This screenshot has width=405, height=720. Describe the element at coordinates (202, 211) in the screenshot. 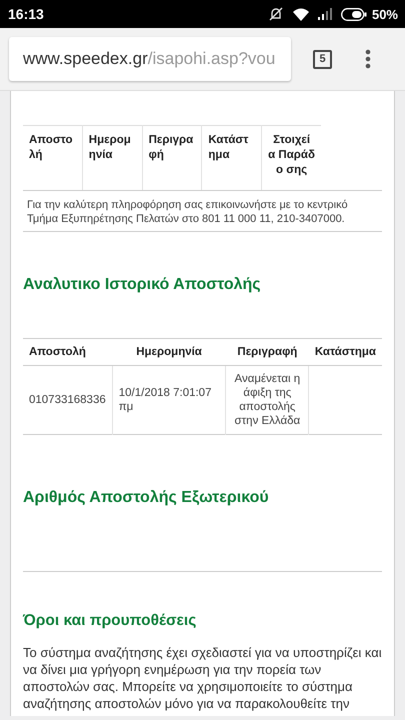

I see `contact-note: Για την καλύτερη πληροφόρηση σας επικοινωνήστε με το κεντρικό Τμήμα Εξυπηρέτησης Πελατών στο 801 11 000 11, 210-3407000.` at that location.